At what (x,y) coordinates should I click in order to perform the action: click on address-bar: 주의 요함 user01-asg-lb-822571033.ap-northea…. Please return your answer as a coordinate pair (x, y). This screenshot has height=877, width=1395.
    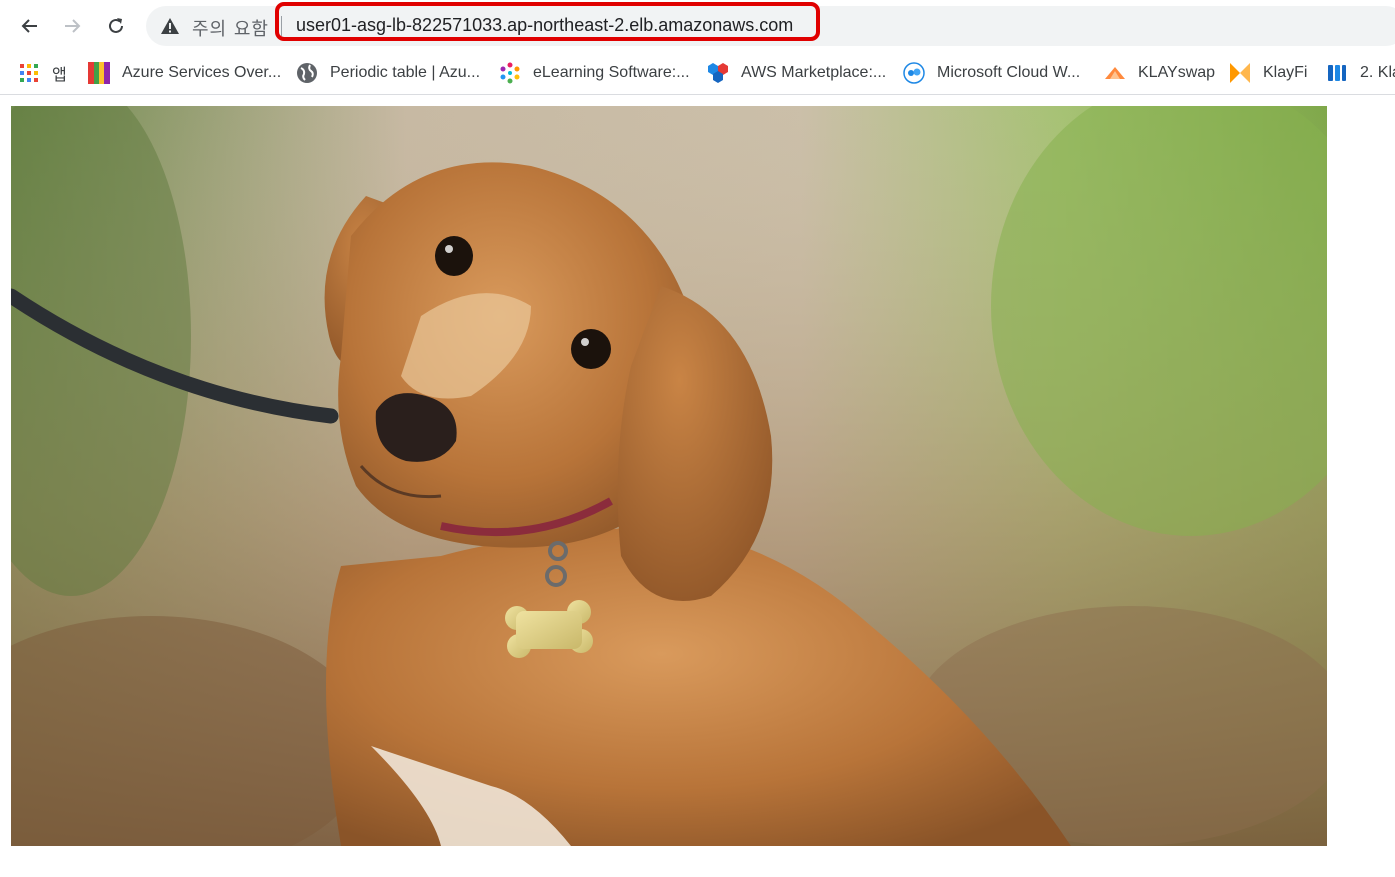
    Looking at the image, I should click on (770, 26).